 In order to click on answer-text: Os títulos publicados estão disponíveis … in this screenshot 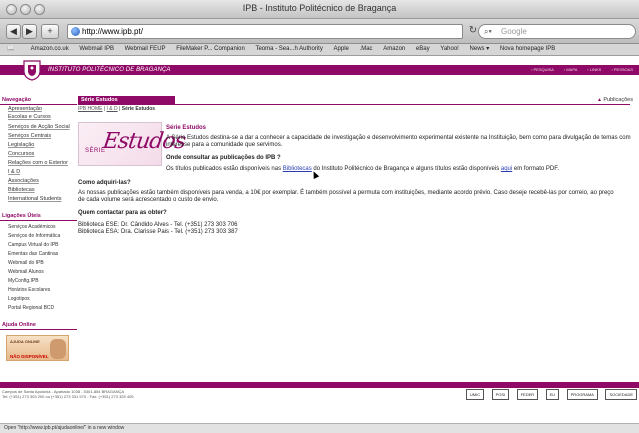, I will do `click(224, 169)`.